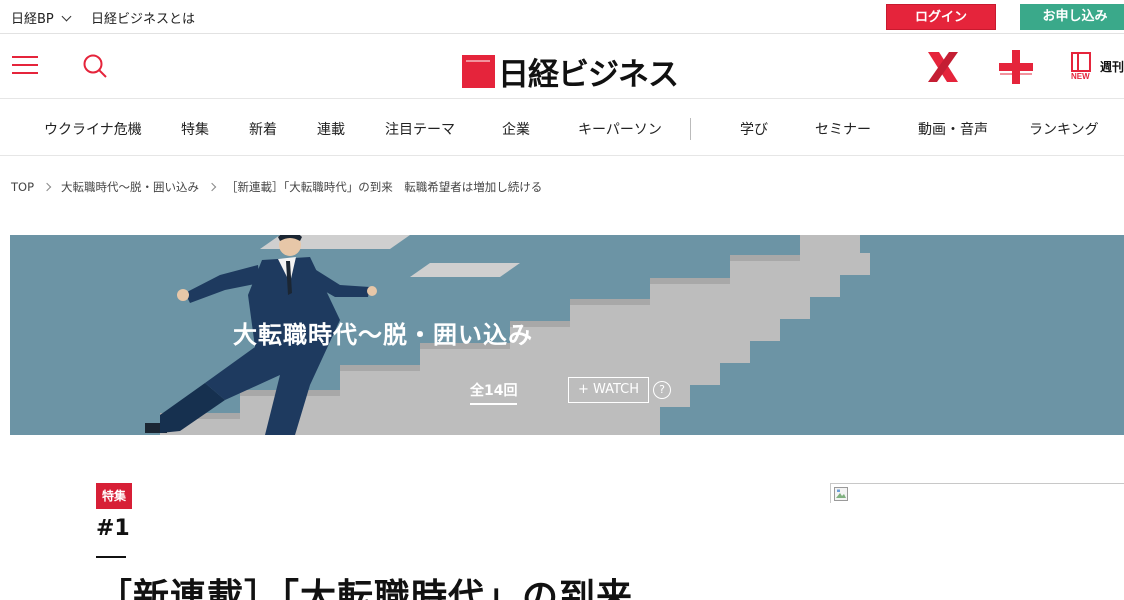  Describe the element at coordinates (22, 187) in the screenshot. I see `breadcrumb-top: TOP` at that location.